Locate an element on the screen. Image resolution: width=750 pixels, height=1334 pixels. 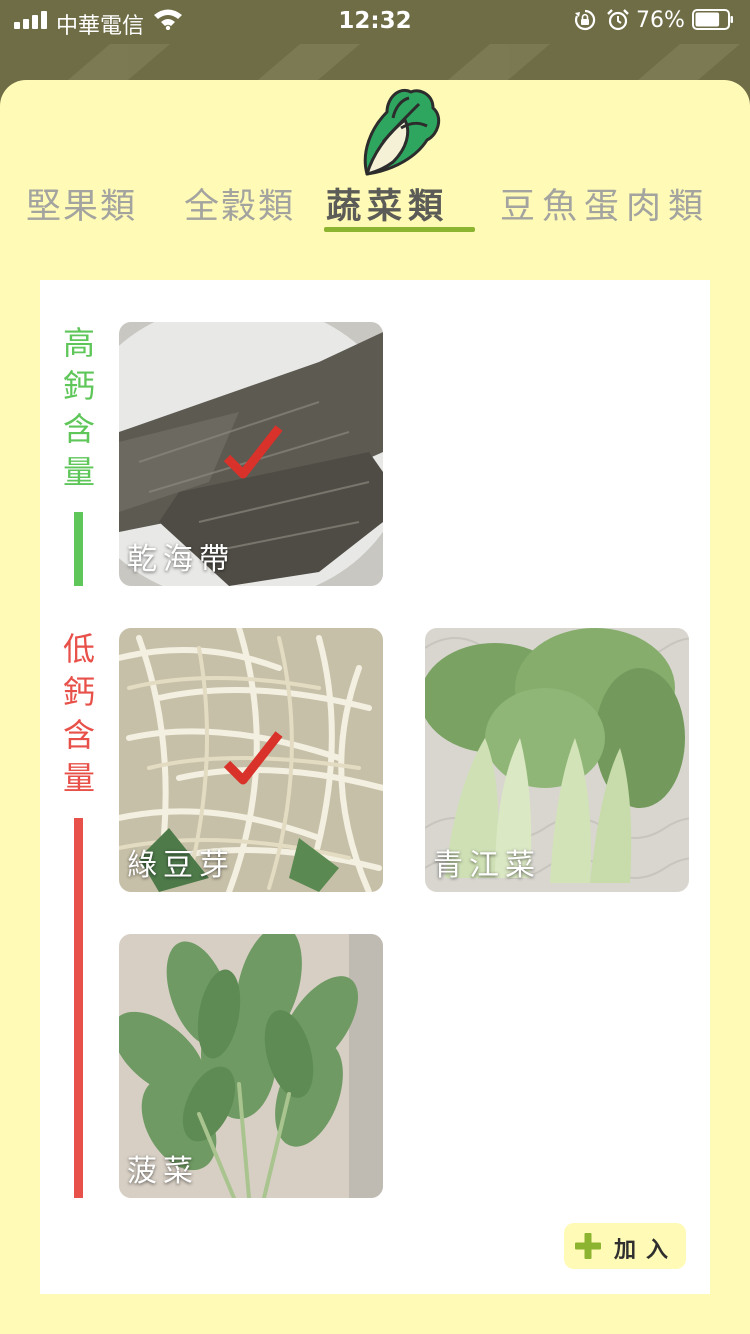
food-name: 青江菜 is located at coordinates (487, 865).